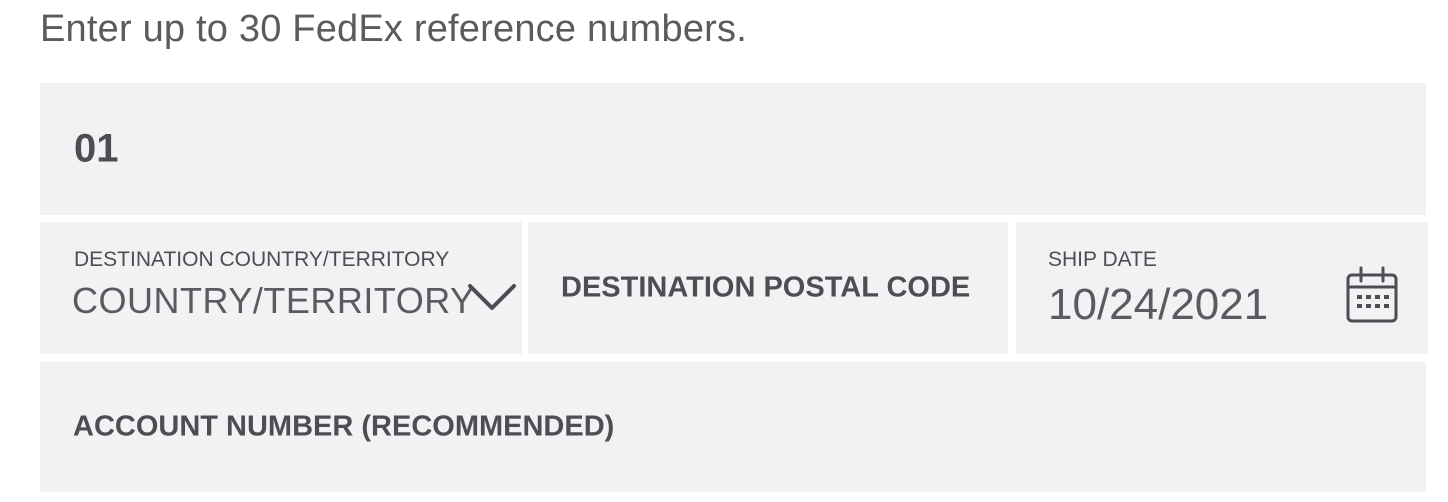  Describe the element at coordinates (1372, 295) in the screenshot. I see `calendar-icon` at that location.